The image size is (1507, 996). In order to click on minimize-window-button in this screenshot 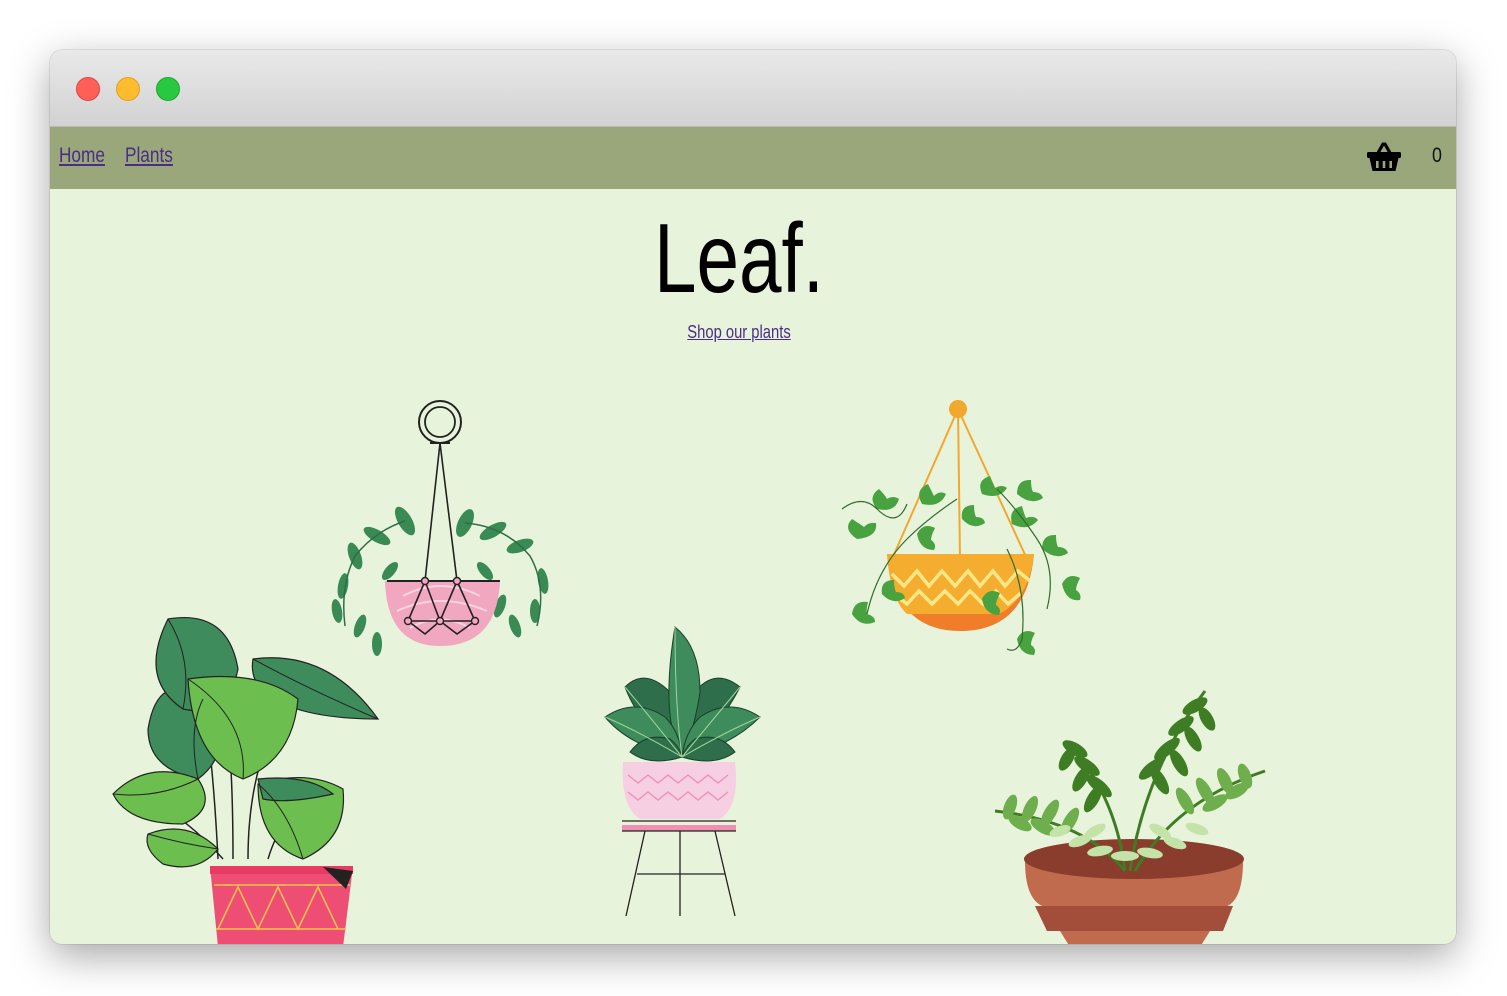, I will do `click(128, 89)`.